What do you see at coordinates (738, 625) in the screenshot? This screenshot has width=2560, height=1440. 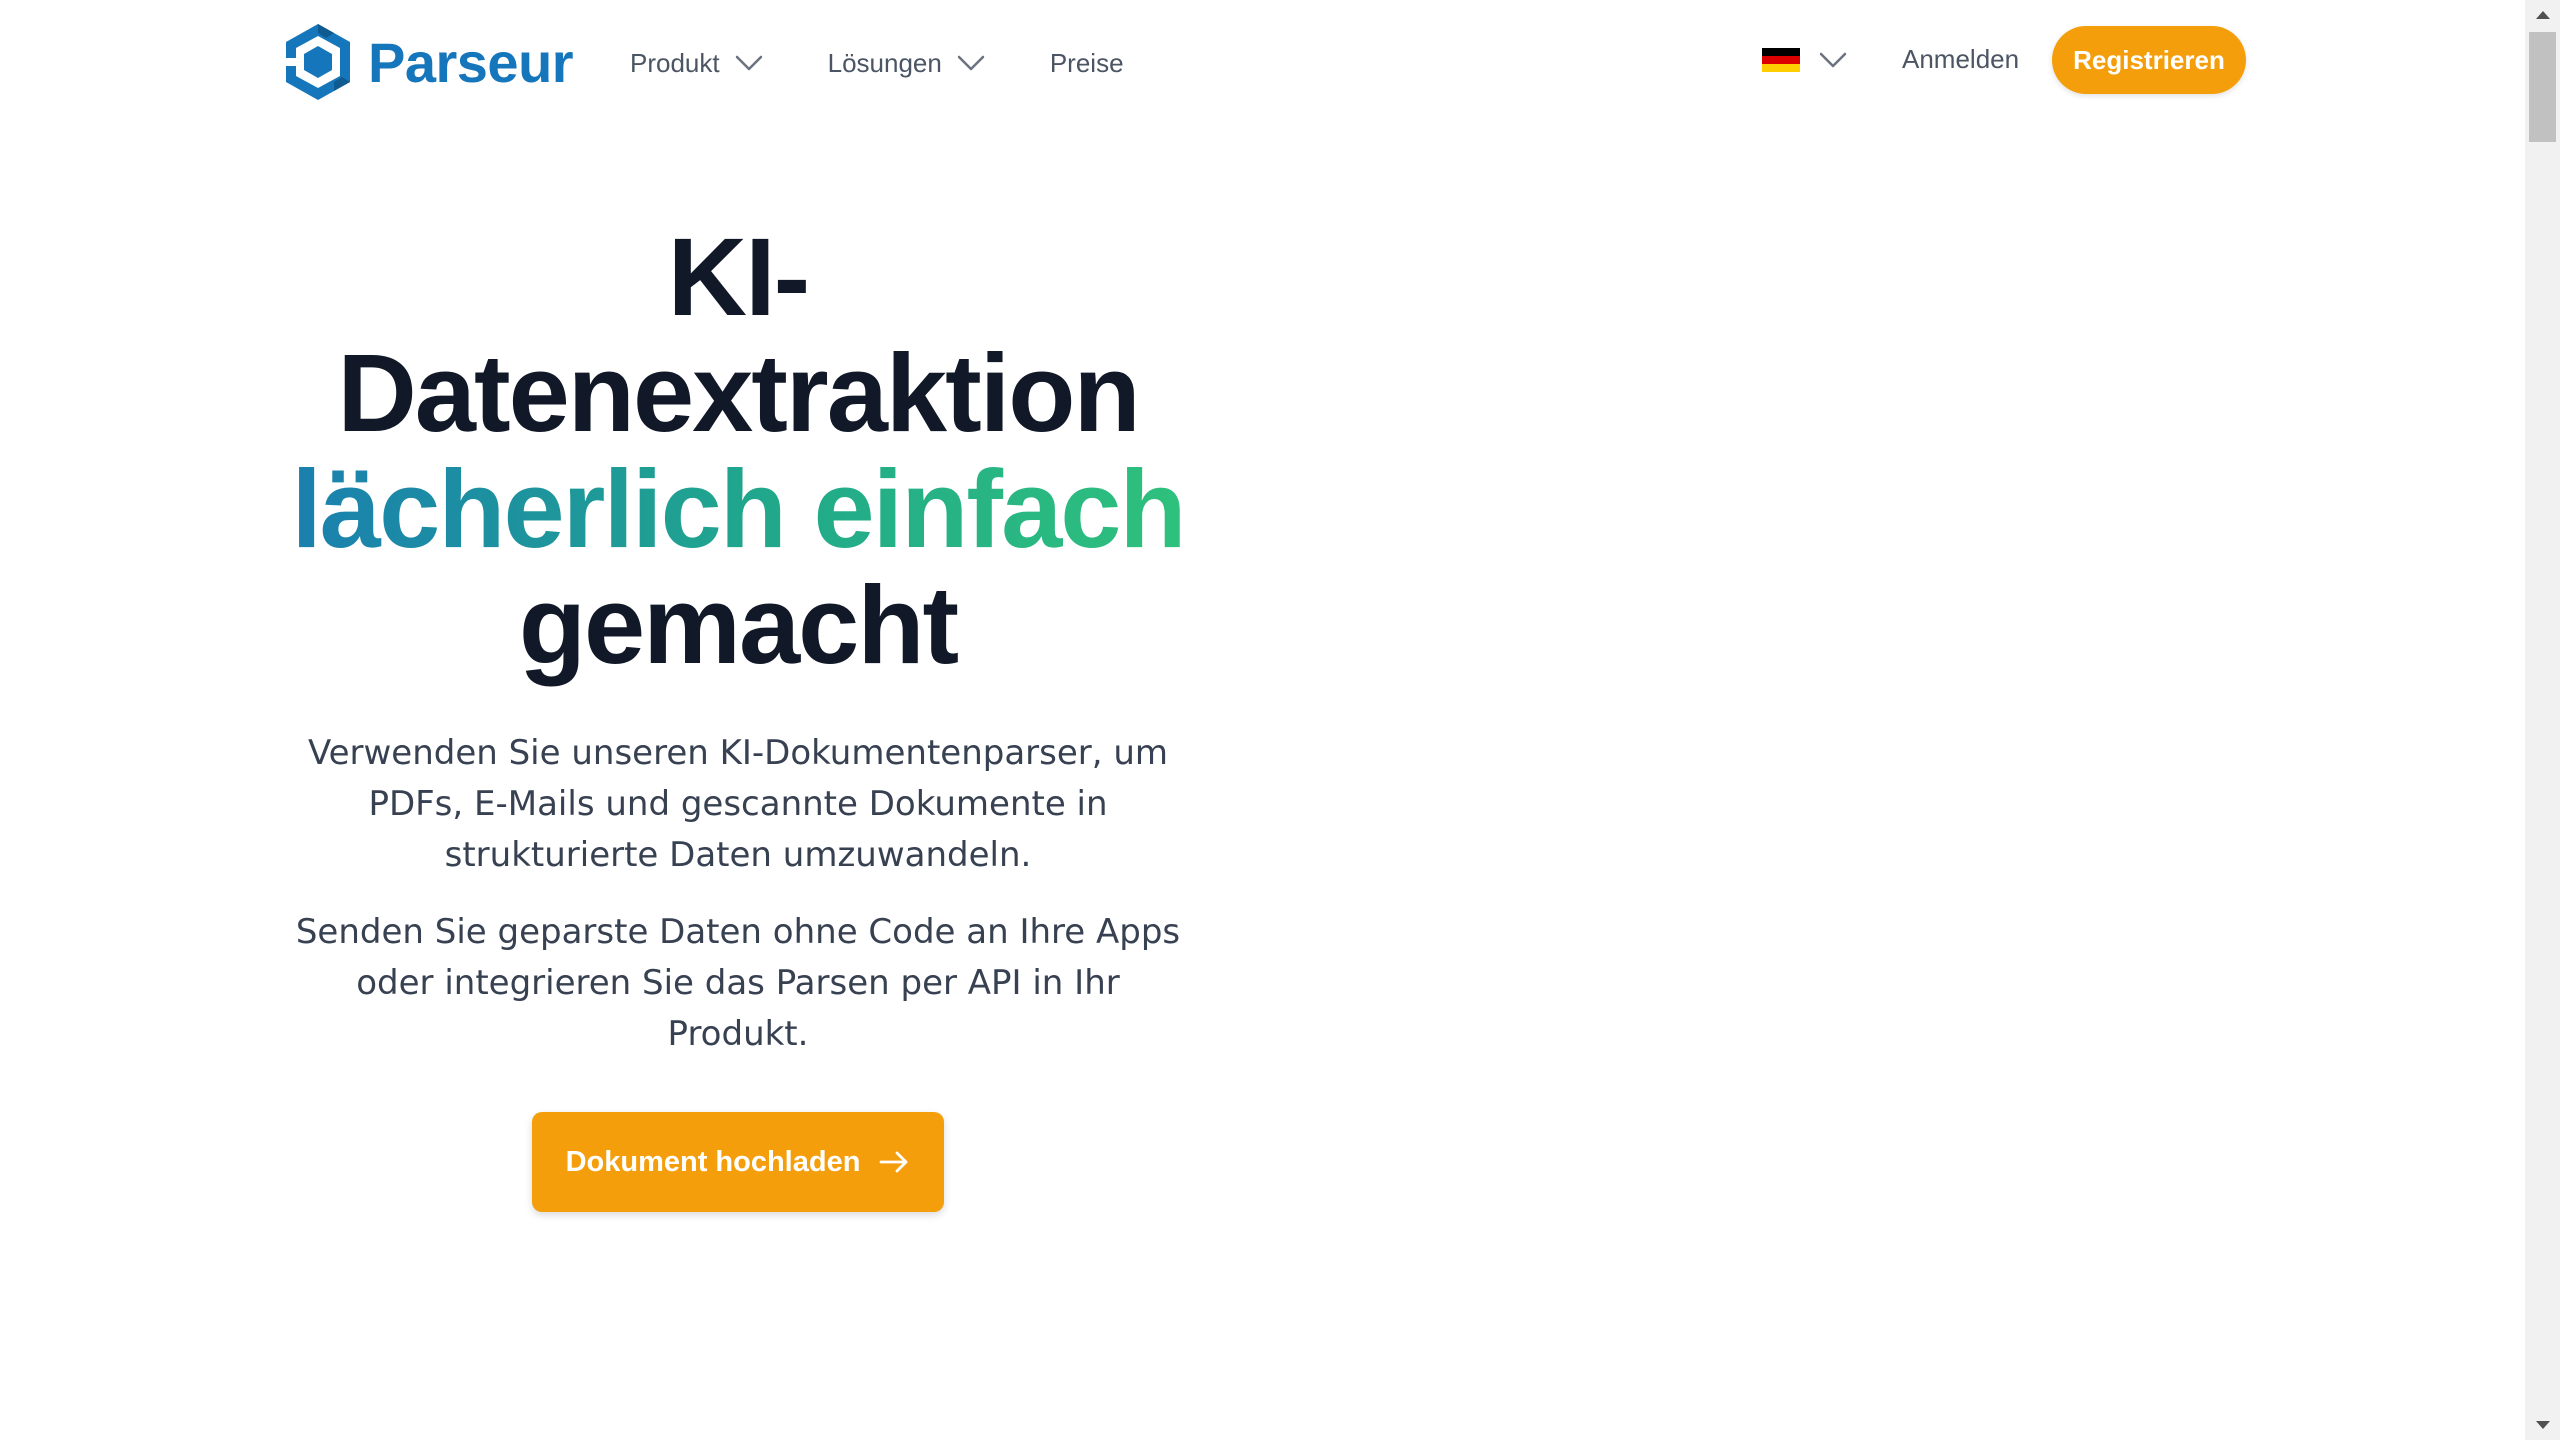 I see `headline-line-4: gemacht` at bounding box center [738, 625].